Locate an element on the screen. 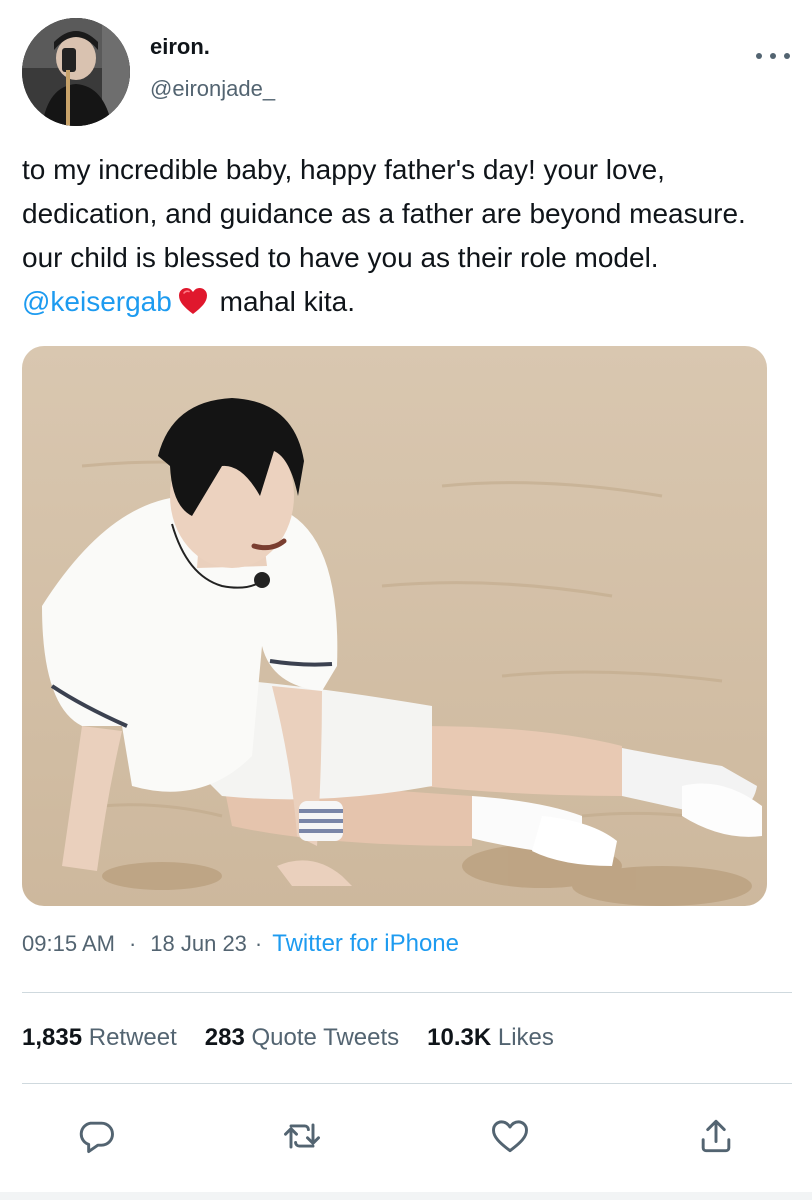  likes-stat: 10.3K Likes is located at coordinates (490, 1038).